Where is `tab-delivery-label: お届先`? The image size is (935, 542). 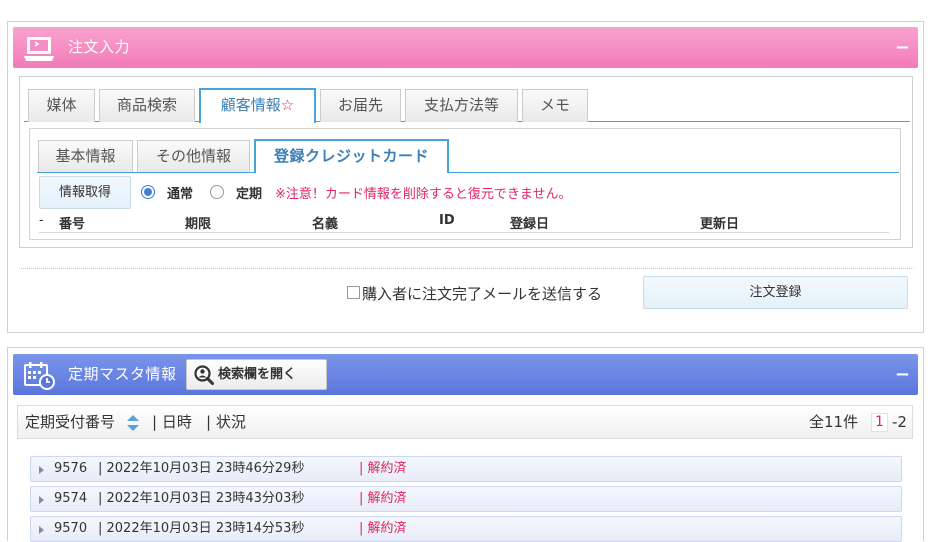 tab-delivery-label: お届先 is located at coordinates (360, 105).